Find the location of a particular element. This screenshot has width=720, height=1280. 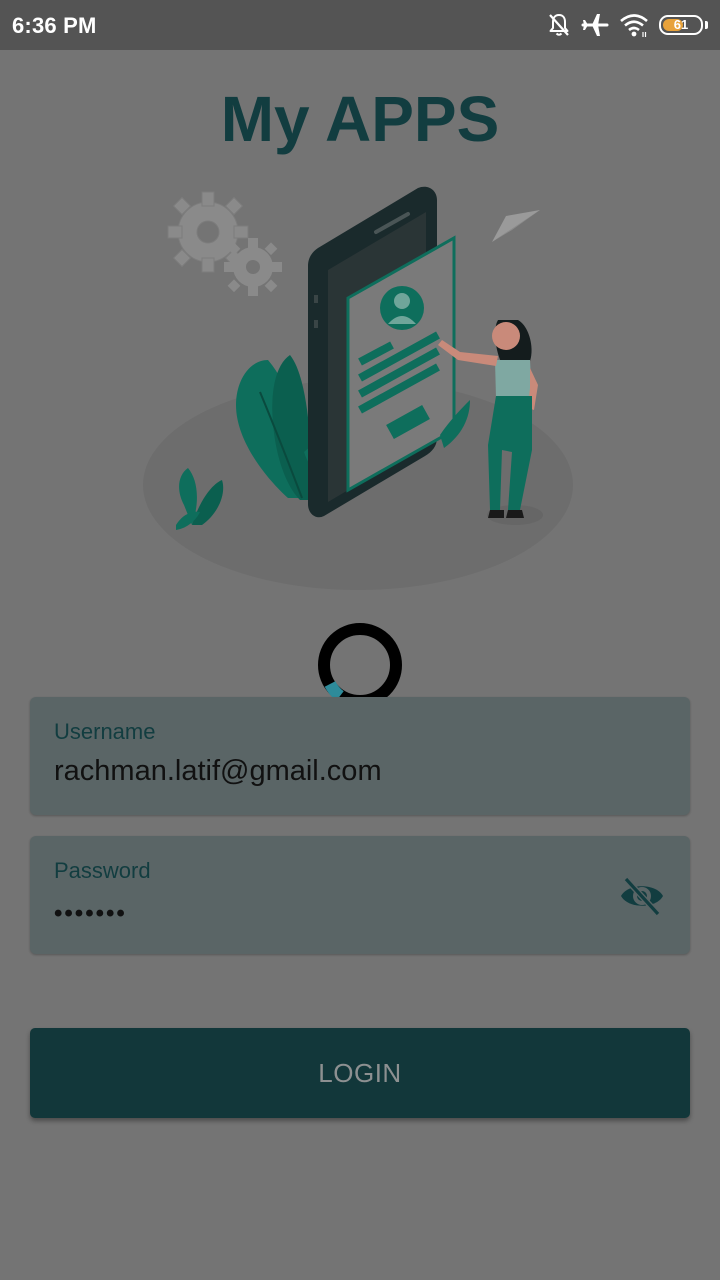

login-button-label: LOGIN is located at coordinates (360, 1072).